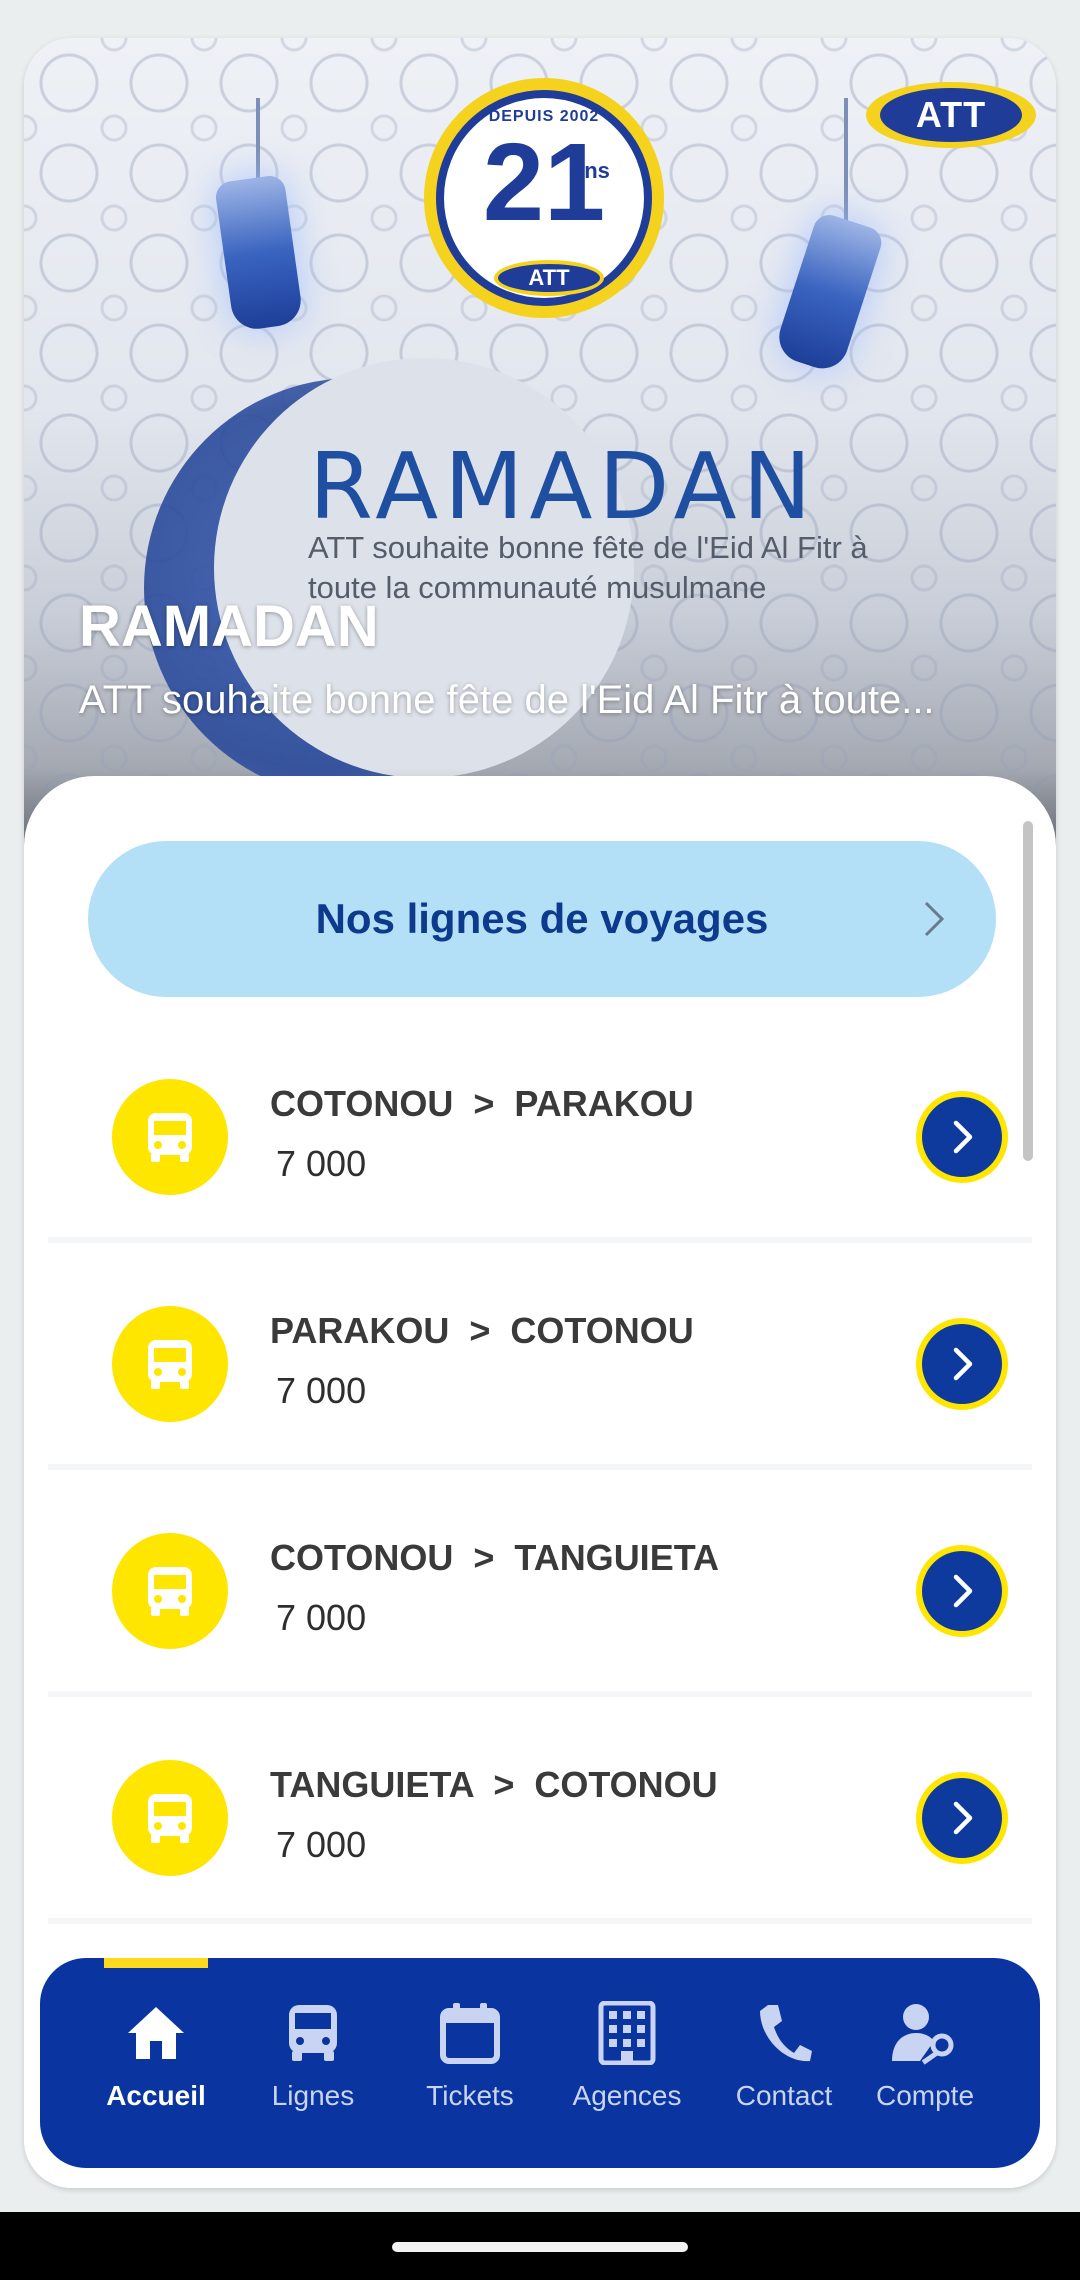 The image size is (1080, 2280). Describe the element at coordinates (925, 2033) in the screenshot. I see `user-key-icon` at that location.